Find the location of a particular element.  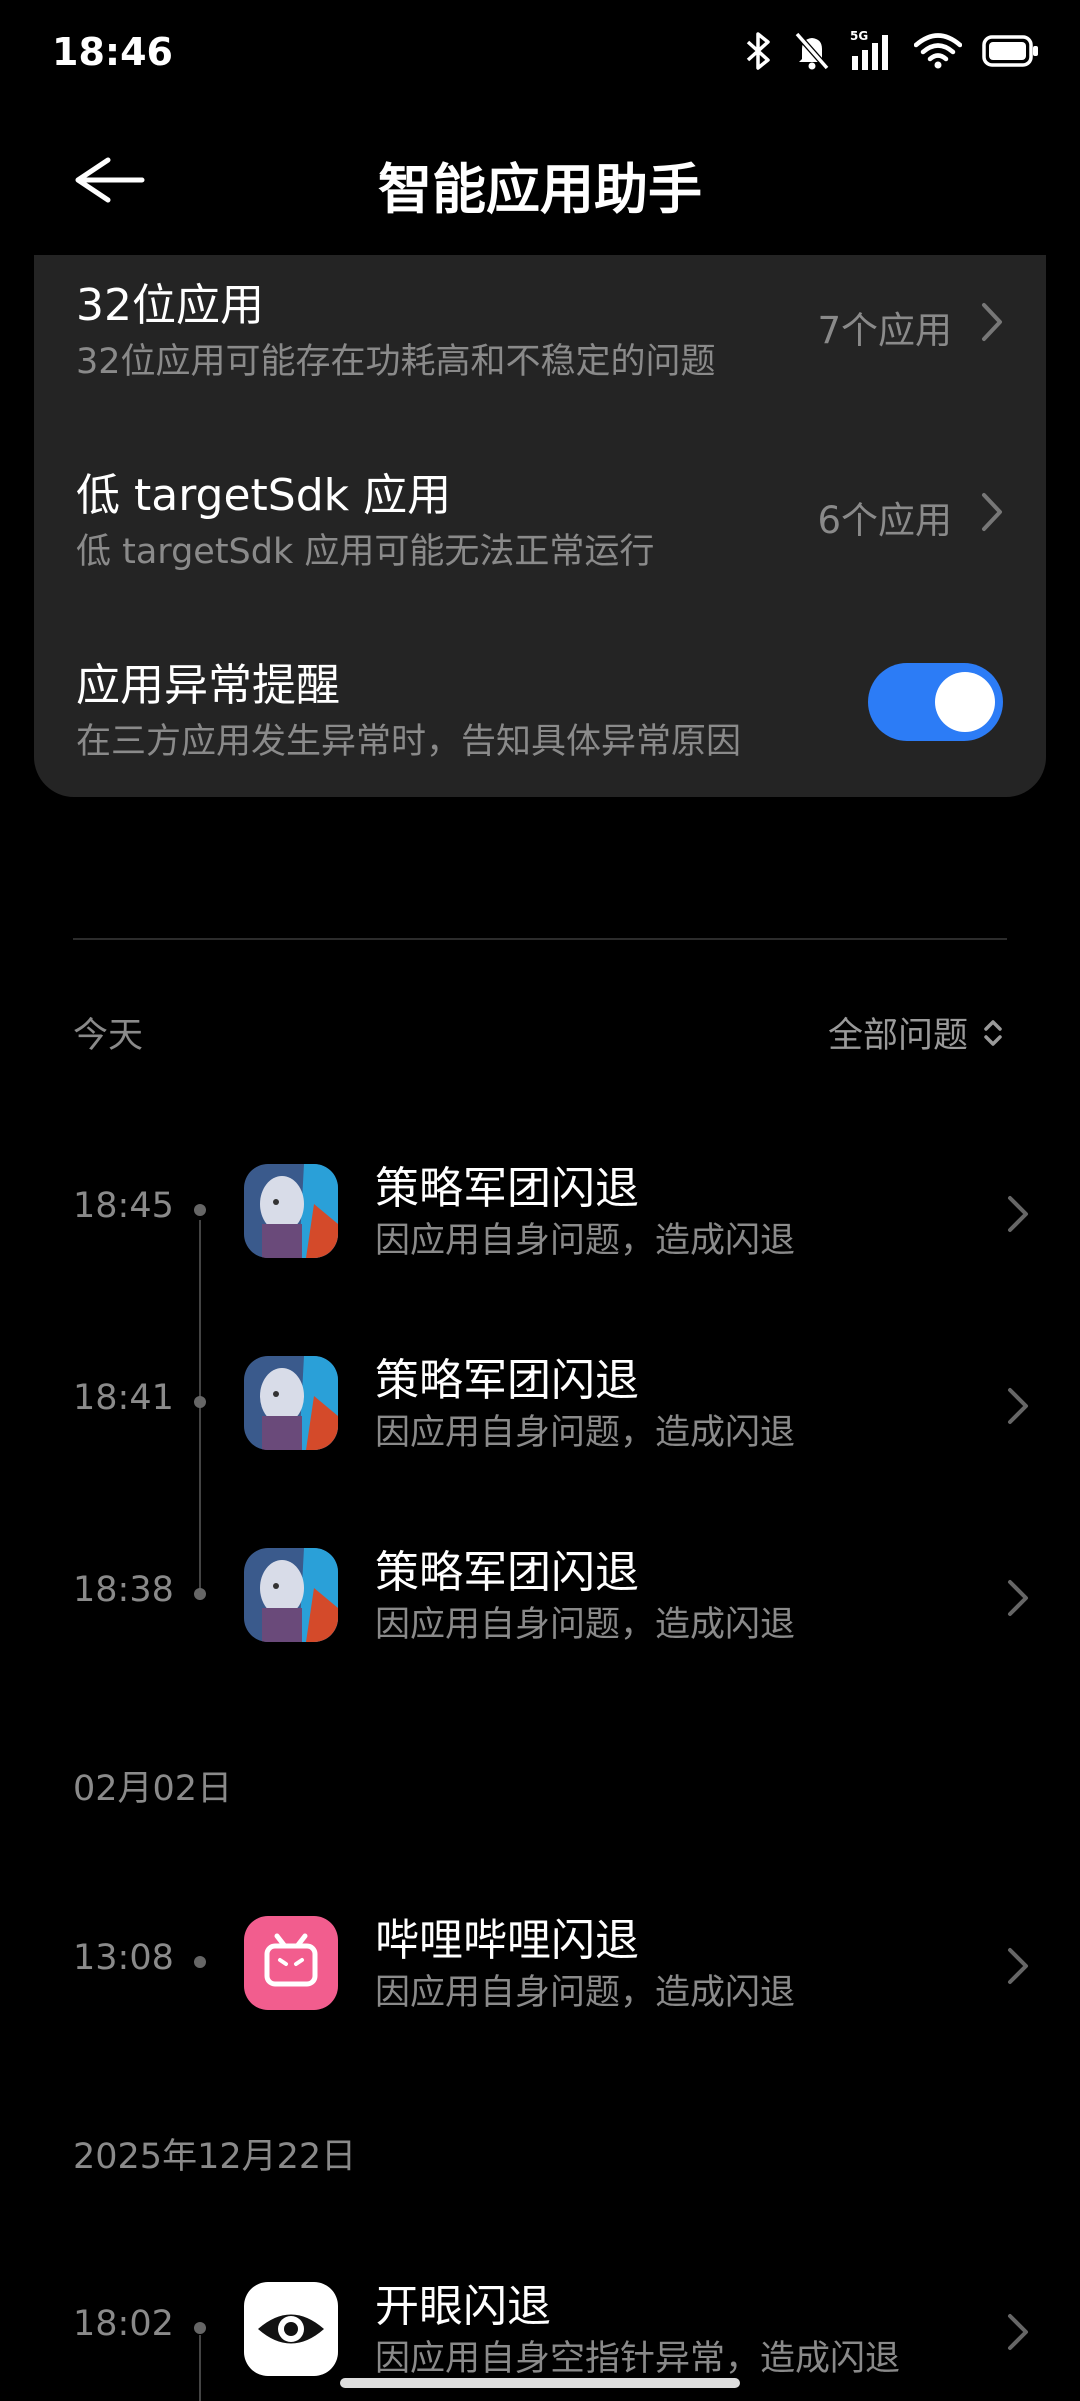

home-indicator is located at coordinates (540, 2383).